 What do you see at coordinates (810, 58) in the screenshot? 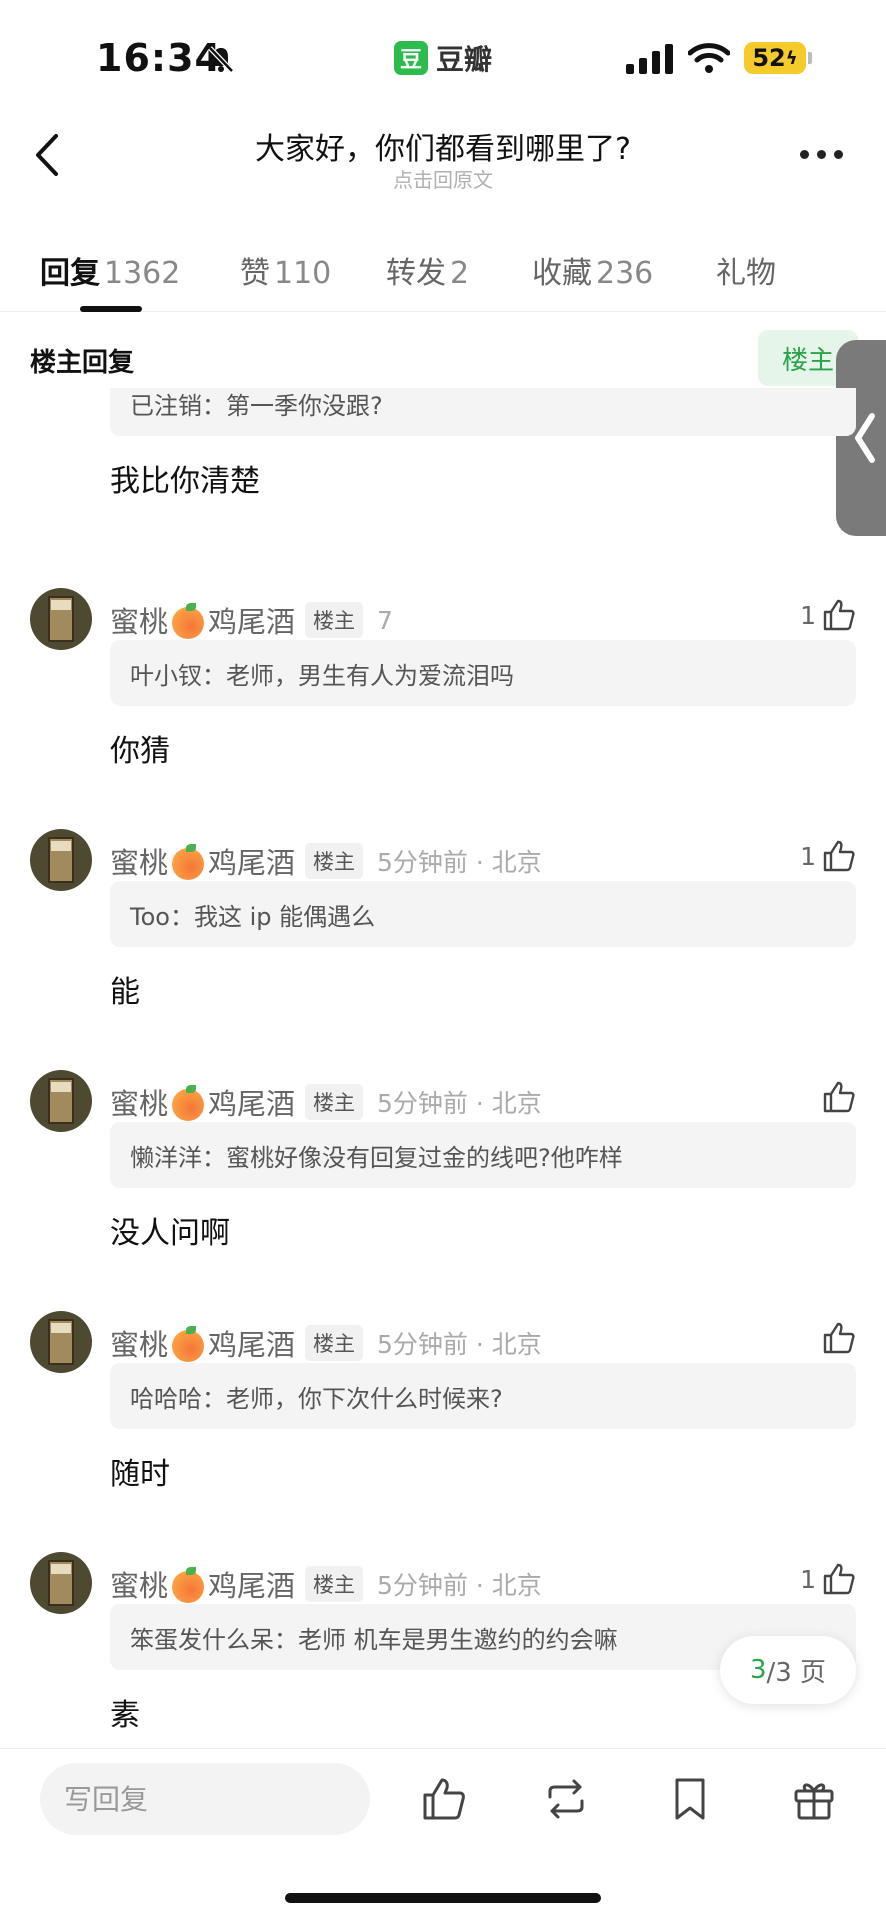
I see `battery-cap` at bounding box center [810, 58].